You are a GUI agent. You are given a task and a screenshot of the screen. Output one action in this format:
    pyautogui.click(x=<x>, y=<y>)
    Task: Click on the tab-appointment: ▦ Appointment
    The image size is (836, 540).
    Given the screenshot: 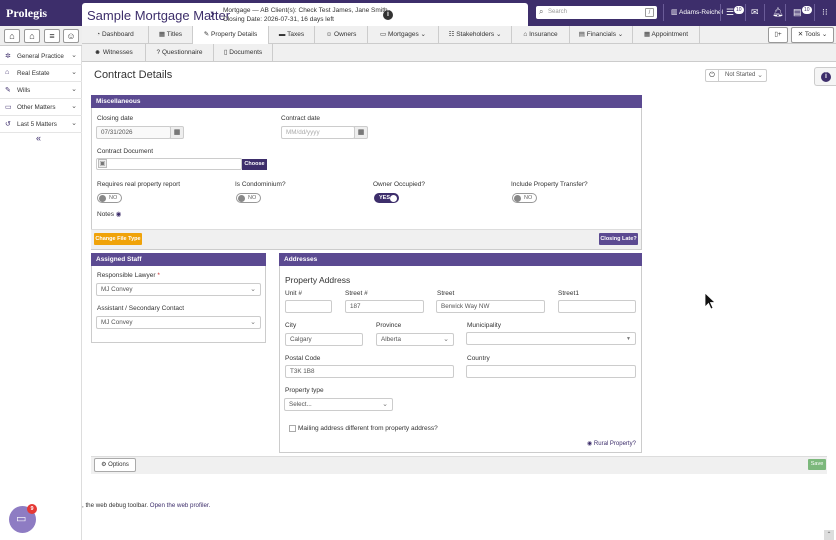 What is the action you would take?
    pyautogui.click(x=666, y=35)
    